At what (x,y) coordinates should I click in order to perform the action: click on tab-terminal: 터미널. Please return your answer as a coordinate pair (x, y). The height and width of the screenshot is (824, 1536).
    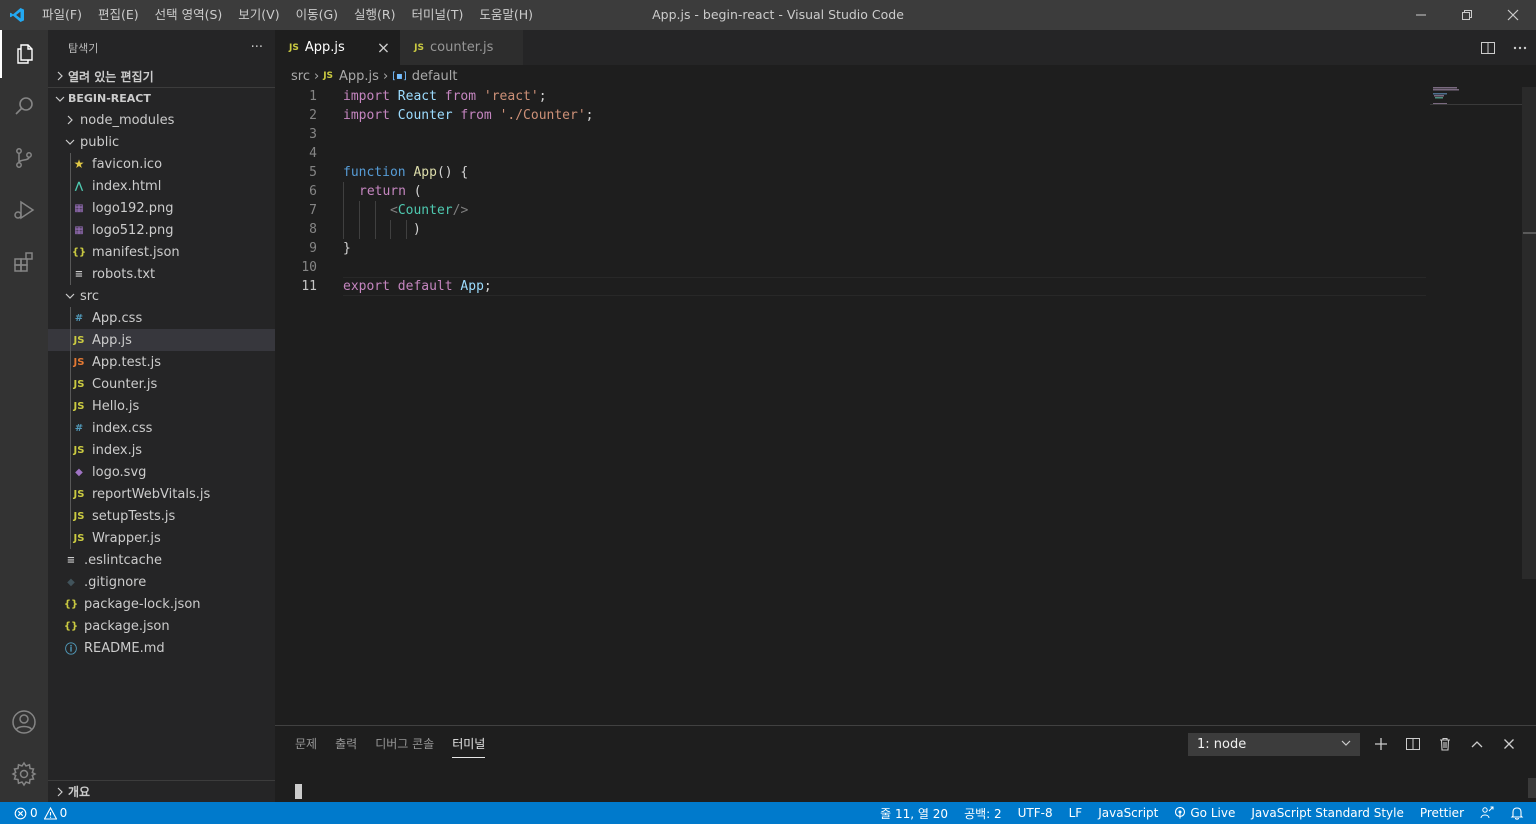
    Looking at the image, I should click on (469, 744).